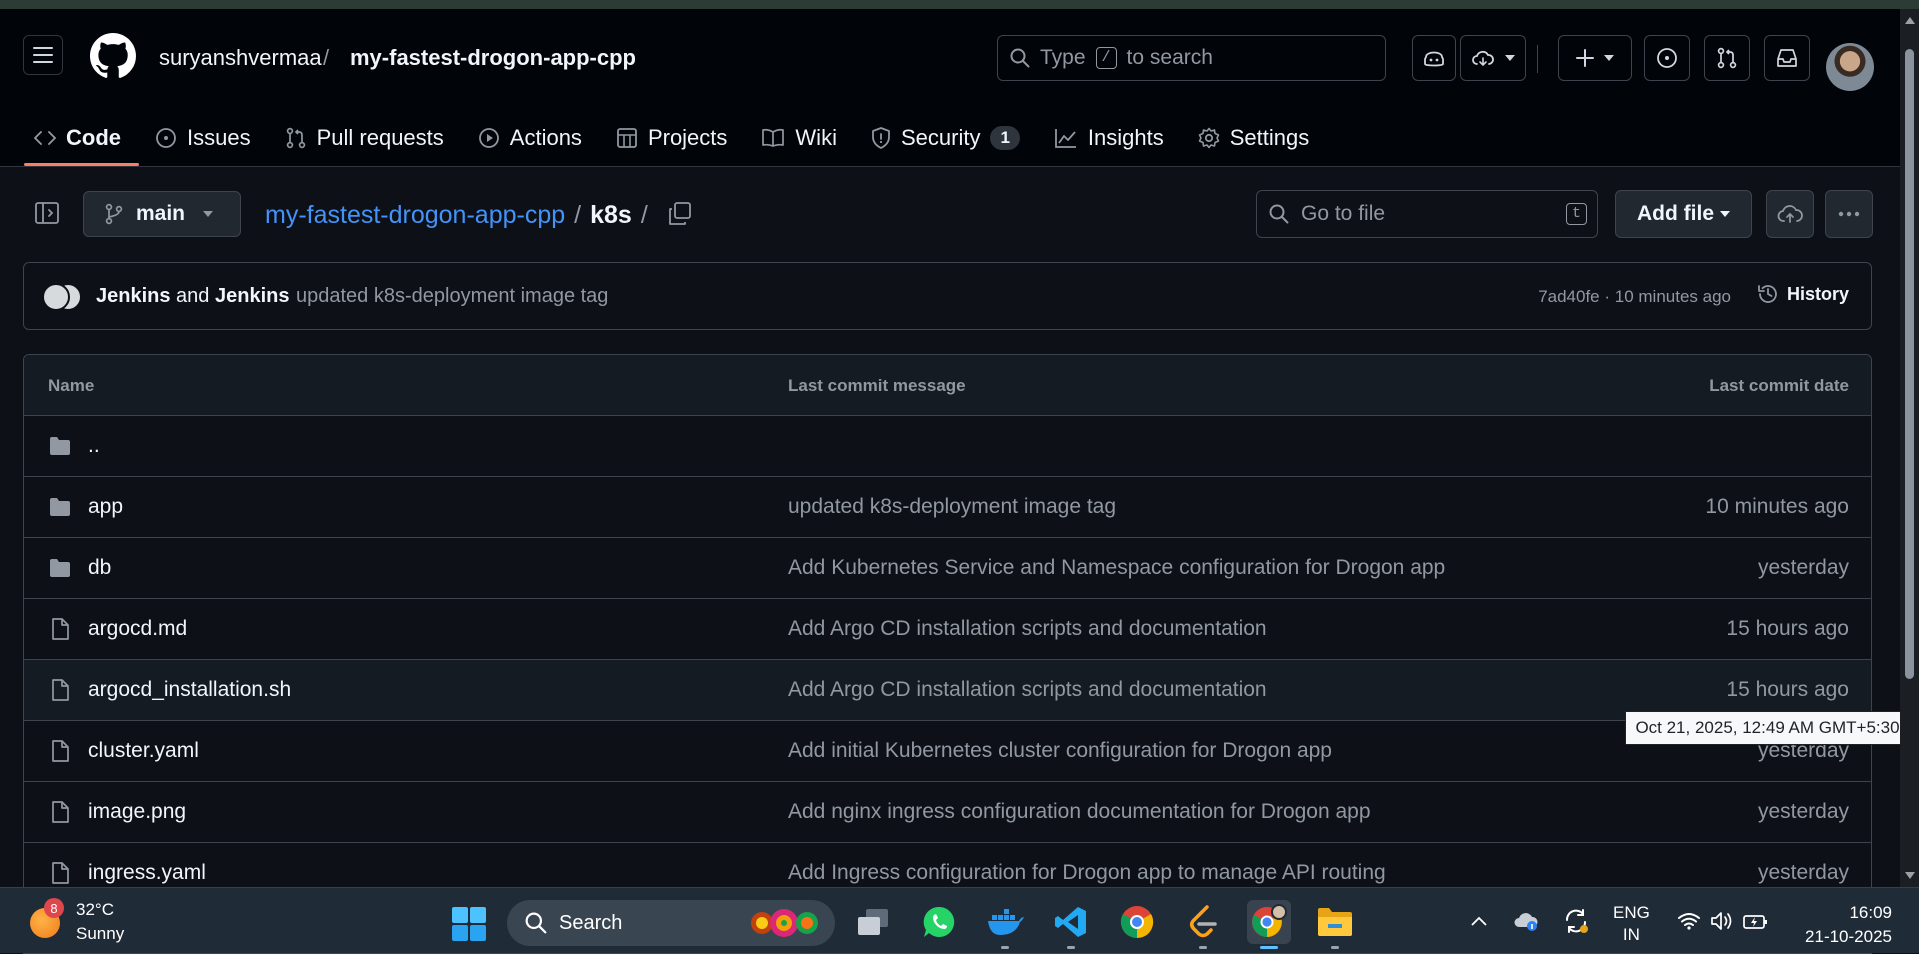 This screenshot has width=1919, height=954. Describe the element at coordinates (1137, 922) in the screenshot. I see `chrome-icon` at that location.